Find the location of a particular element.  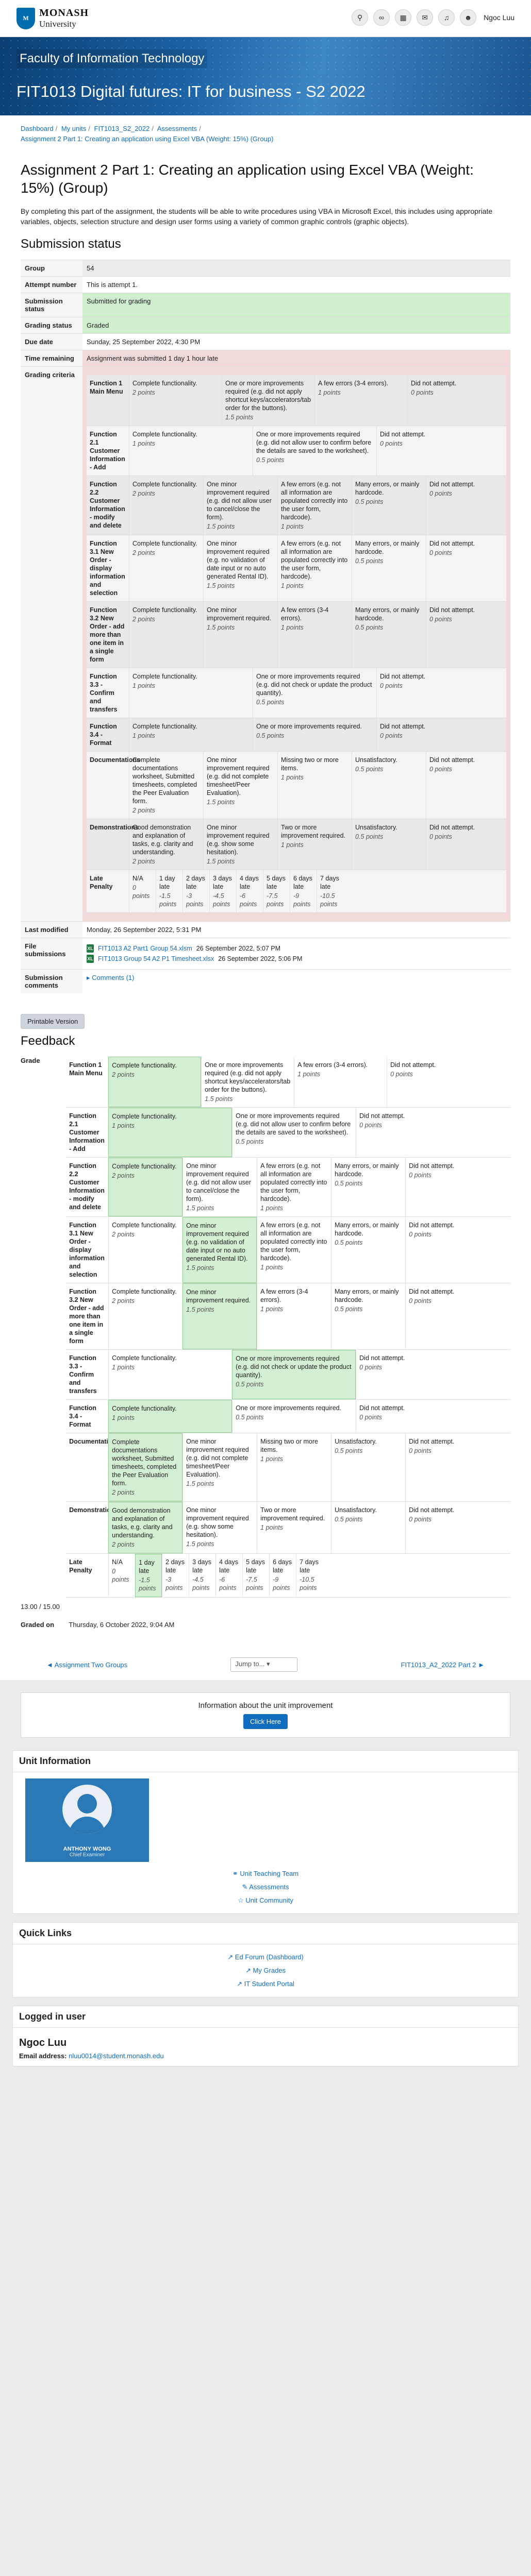

file-link: FIT1013 A2 Part1 Group 54.xlsm is located at coordinates (145, 948).